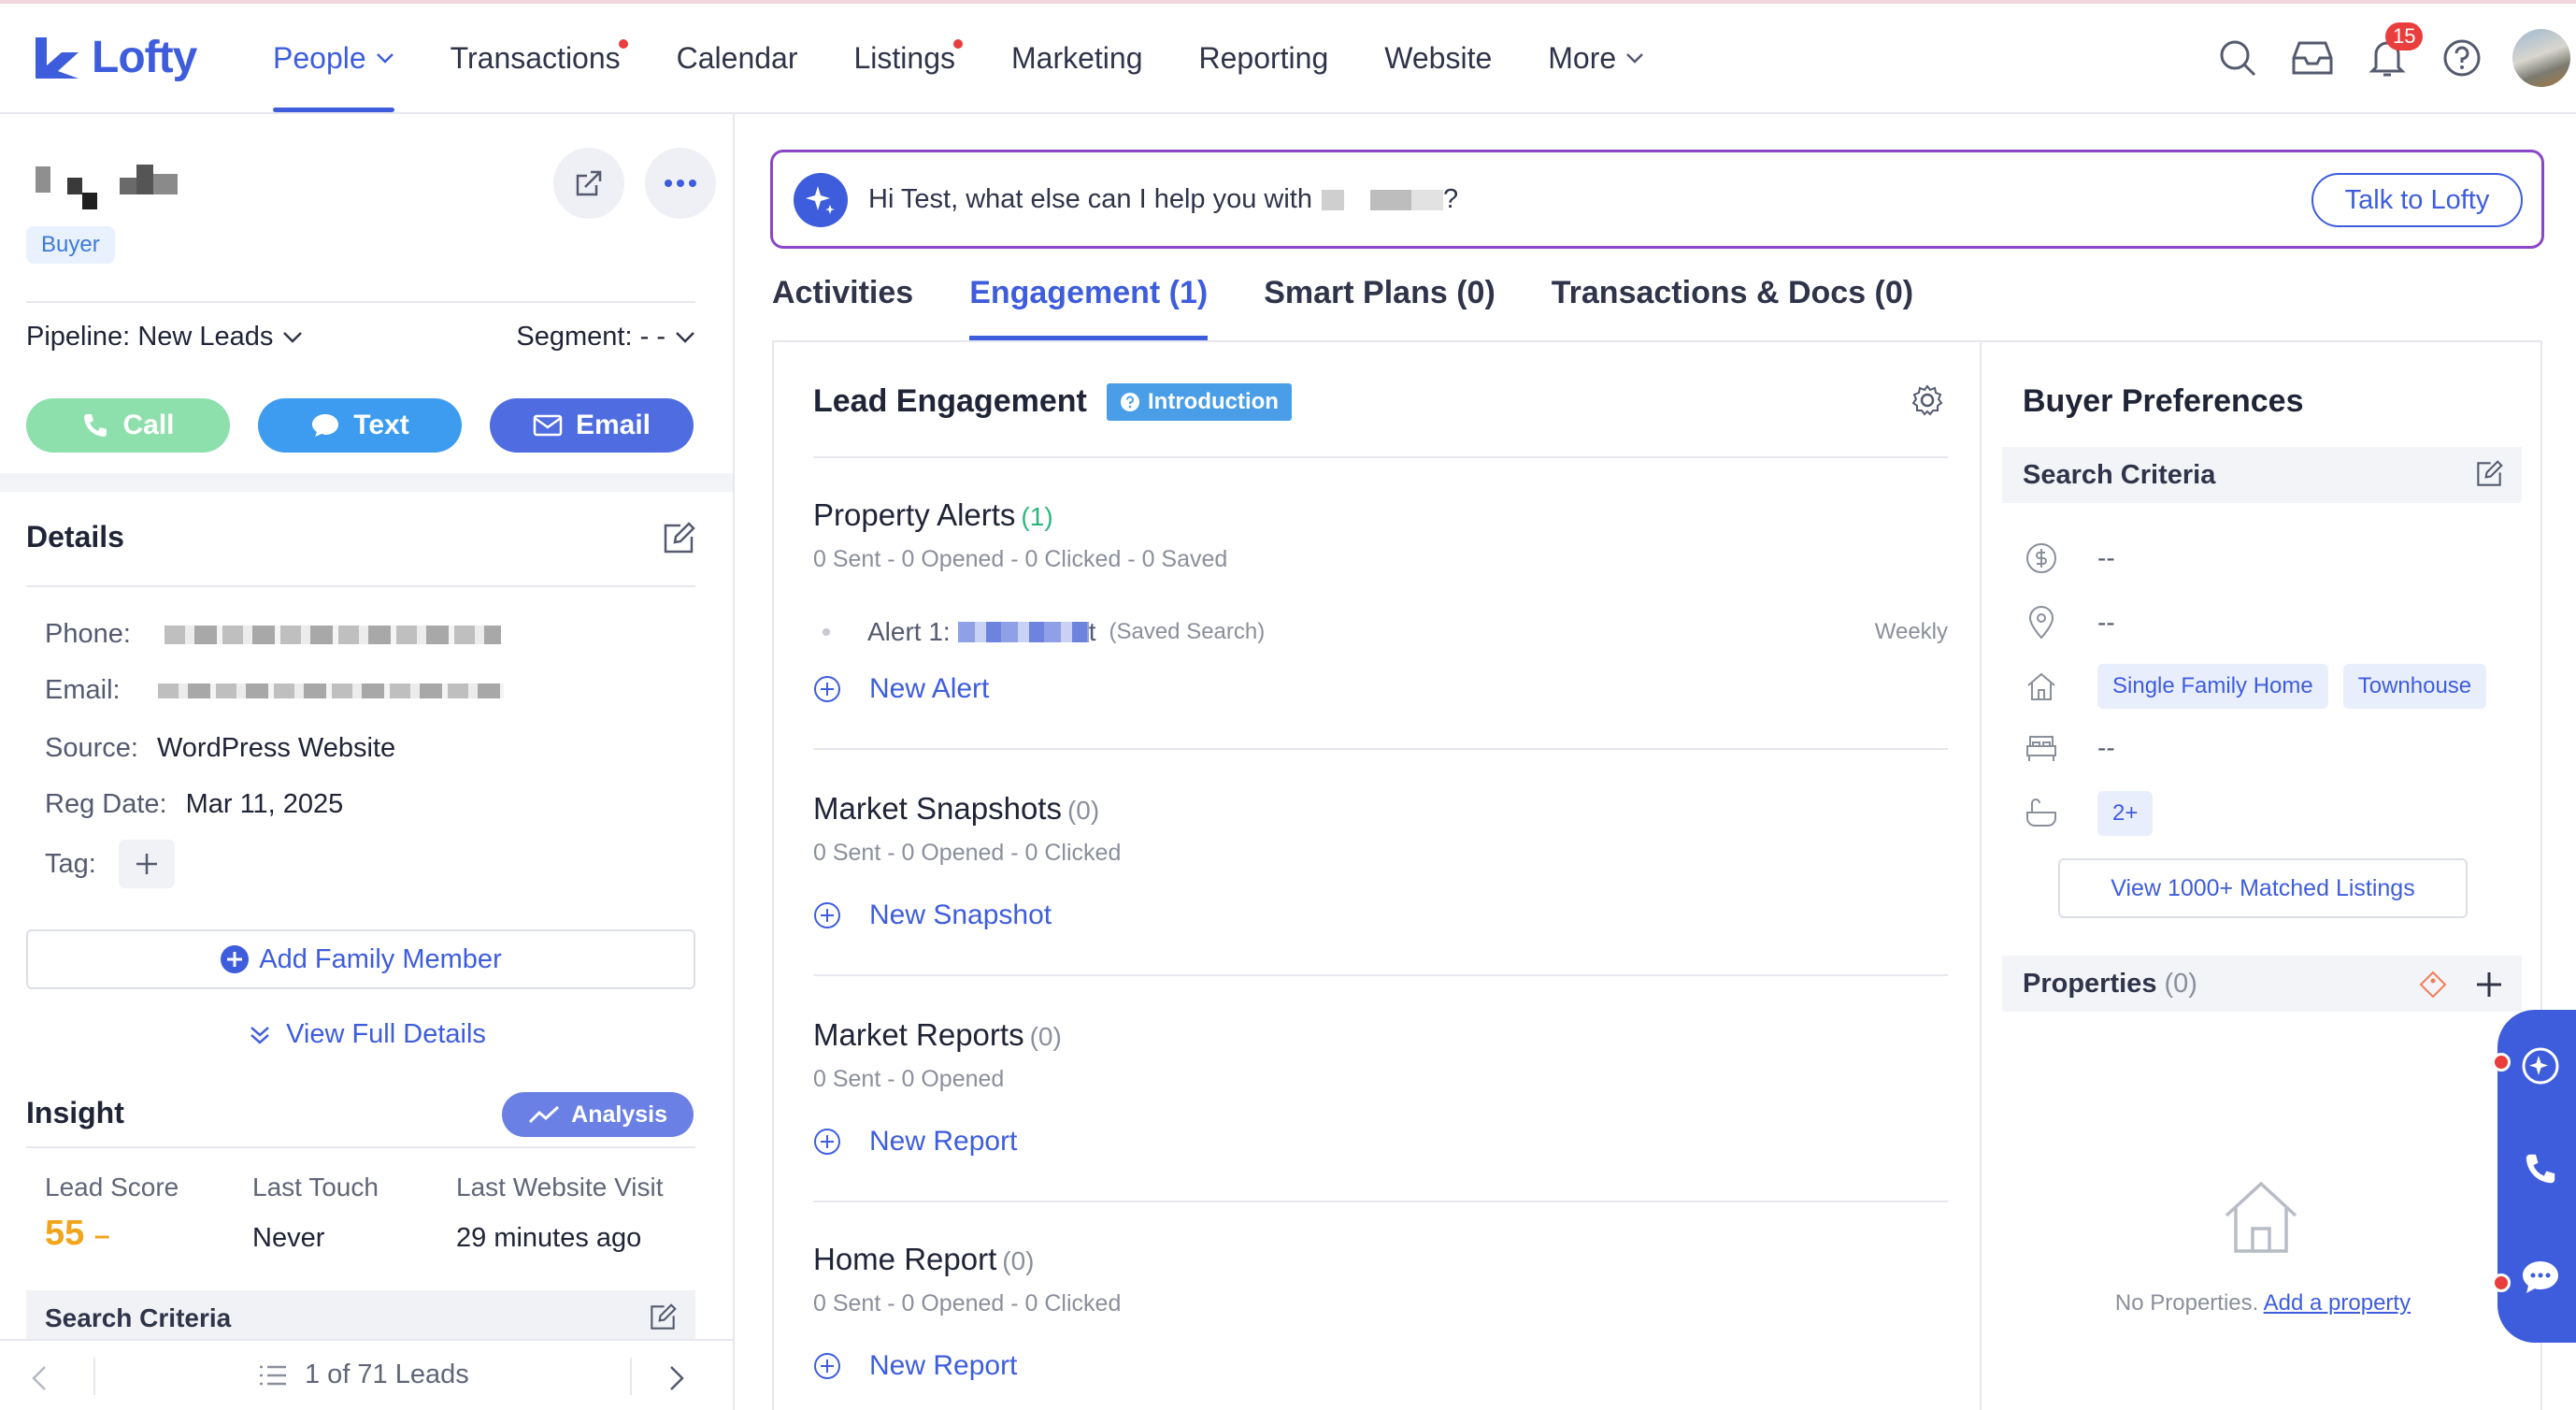 The height and width of the screenshot is (1410, 2576). What do you see at coordinates (1380, 303) in the screenshot?
I see `tab-smart-plans: Smart Plans (0)` at bounding box center [1380, 303].